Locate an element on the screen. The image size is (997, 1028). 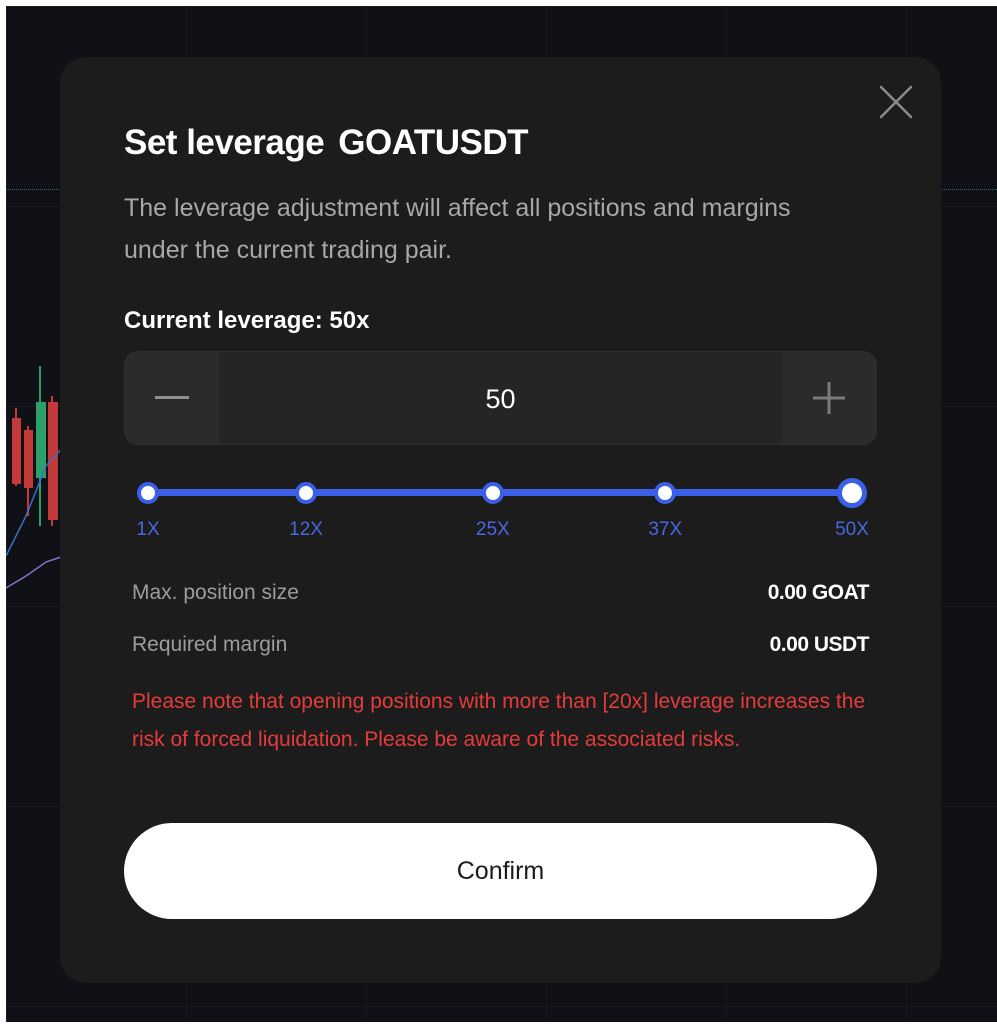
leverage-slider: 1X 12X 25X 37X 50X is located at coordinates (504, 513).